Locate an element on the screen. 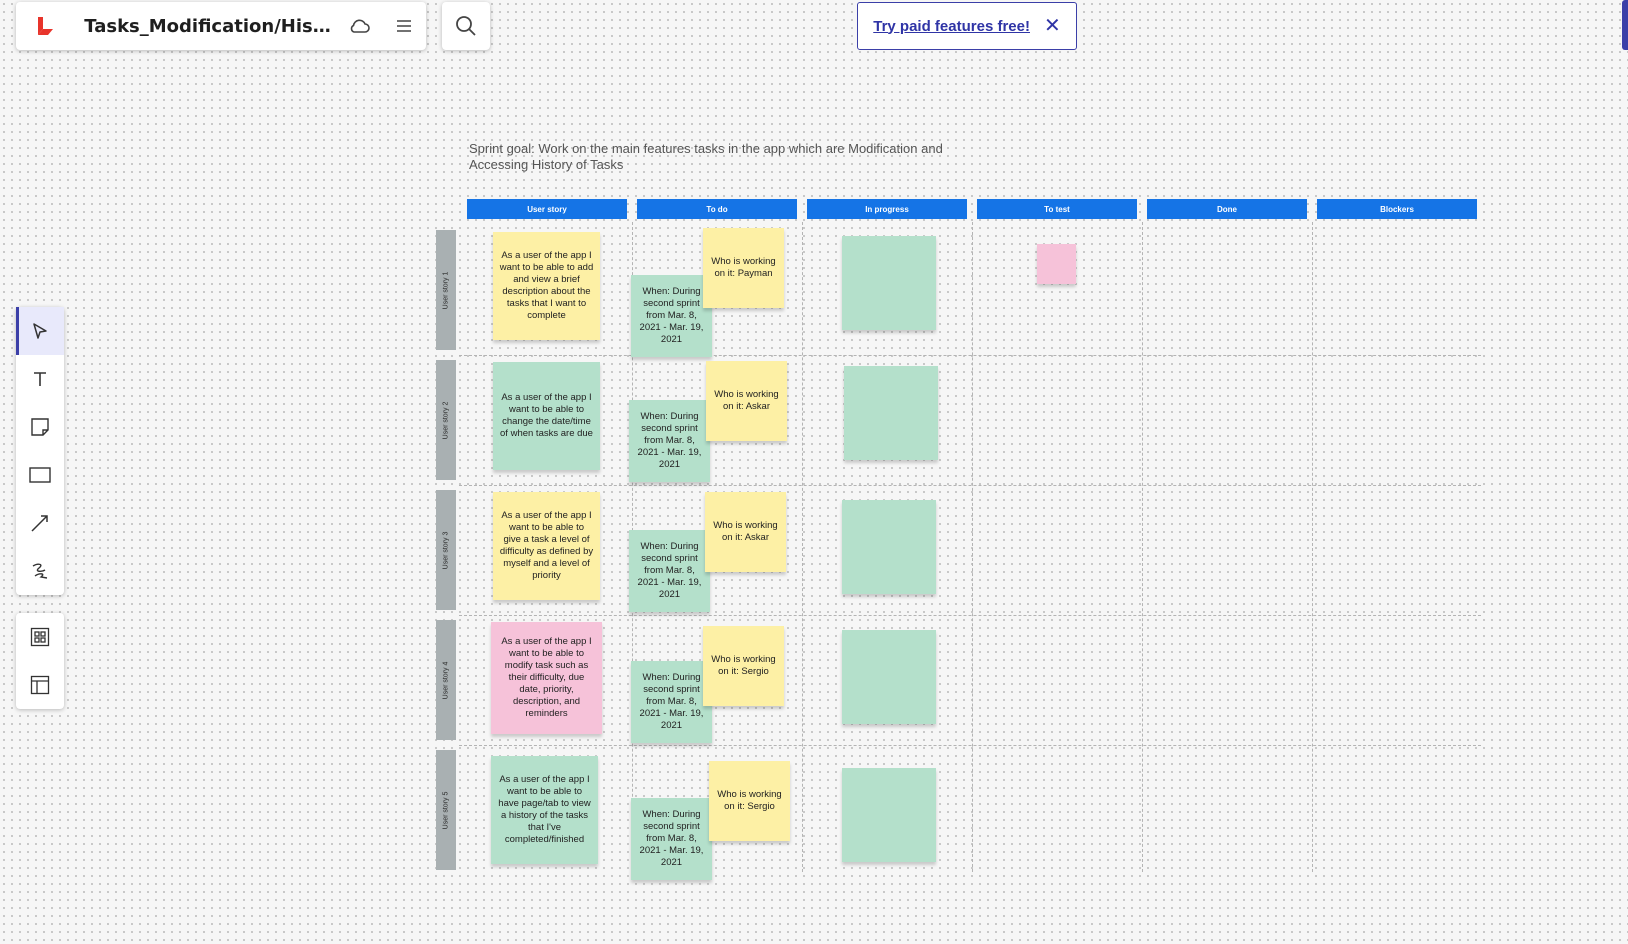 This screenshot has width=1628, height=944. column-header-in-progress: In progress is located at coordinates (887, 209).